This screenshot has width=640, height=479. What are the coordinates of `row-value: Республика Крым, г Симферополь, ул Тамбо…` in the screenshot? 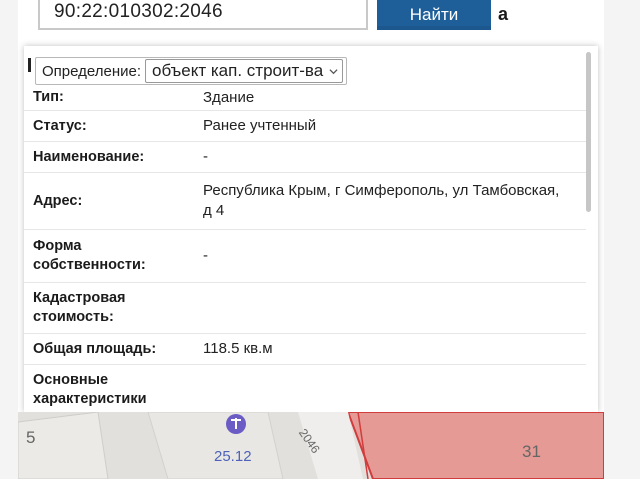 It's located at (381, 200).